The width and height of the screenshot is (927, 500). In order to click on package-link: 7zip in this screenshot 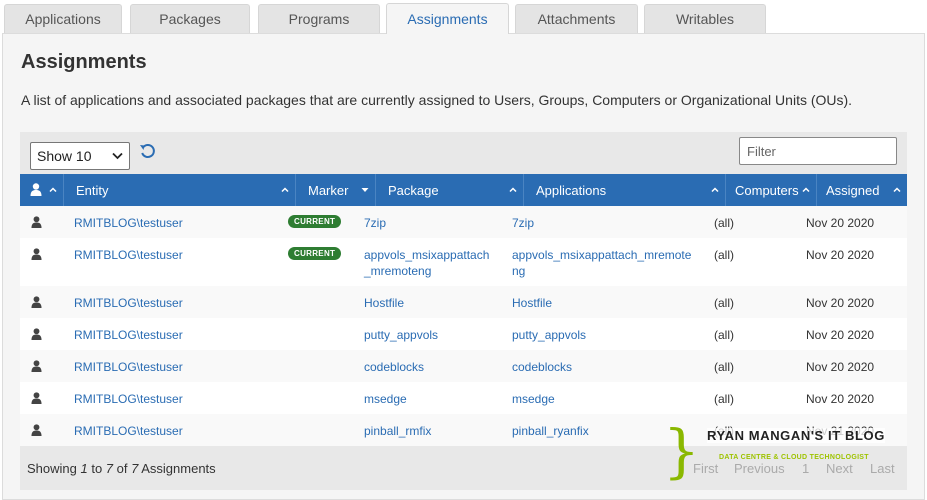, I will do `click(375, 223)`.